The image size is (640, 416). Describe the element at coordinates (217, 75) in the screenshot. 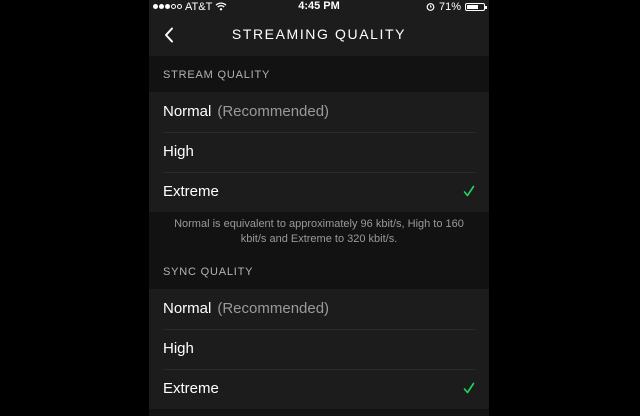

I see `stream-quality-header: STREAM QUALITY` at that location.